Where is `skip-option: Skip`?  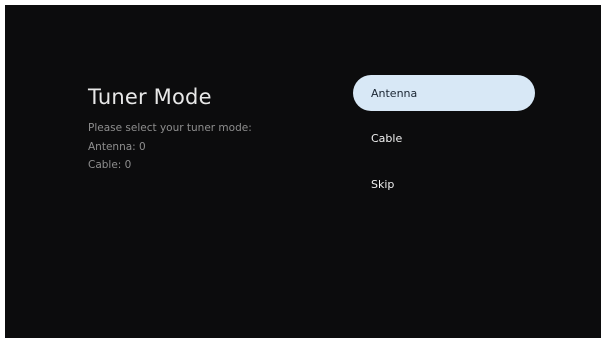 skip-option: Skip is located at coordinates (444, 184).